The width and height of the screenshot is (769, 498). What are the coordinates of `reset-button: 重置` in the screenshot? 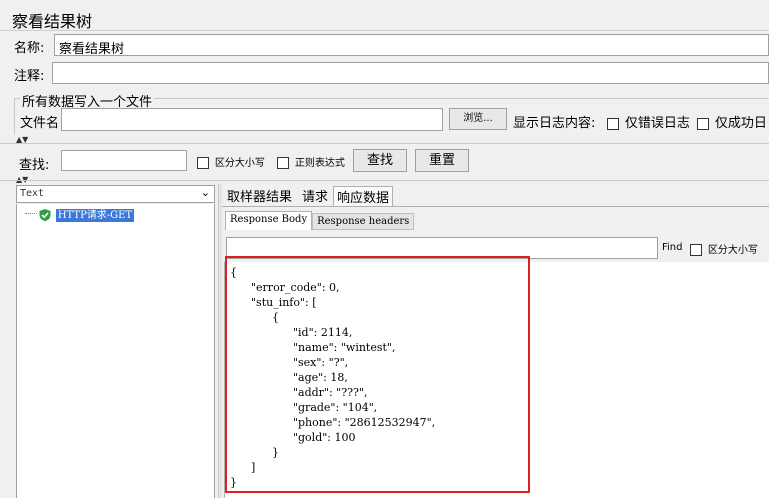 It's located at (442, 160).